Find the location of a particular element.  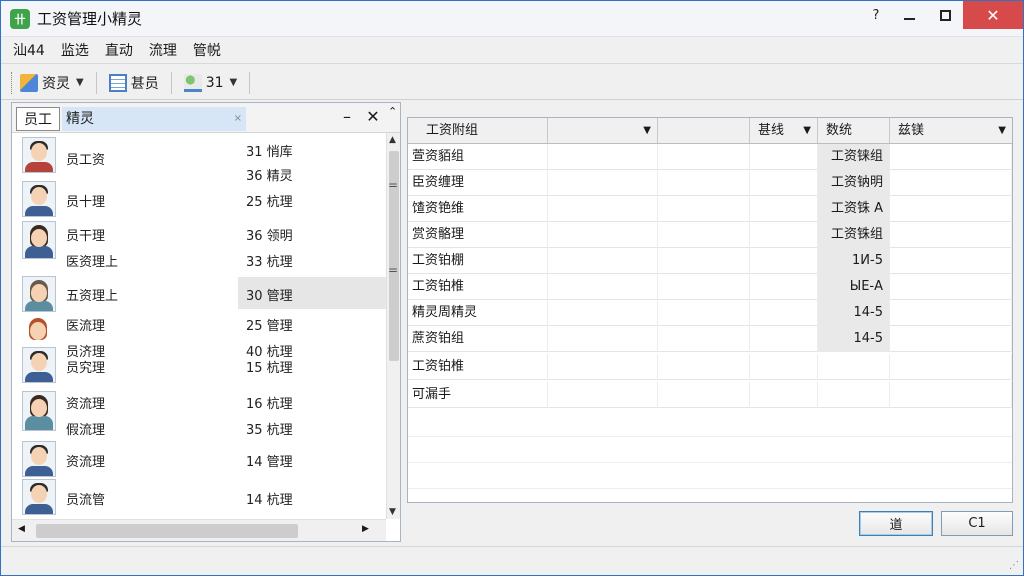

scroll-up-icon: ▲ is located at coordinates (392, 140).